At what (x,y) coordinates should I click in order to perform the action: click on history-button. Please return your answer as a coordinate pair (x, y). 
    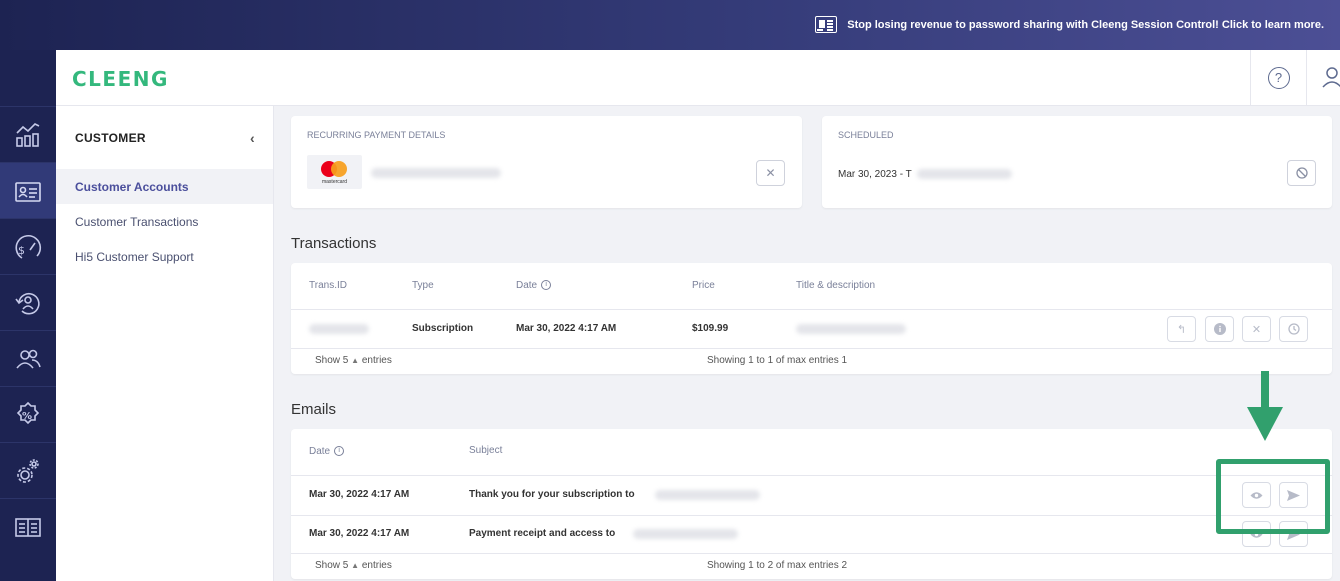
    Looking at the image, I should click on (1293, 329).